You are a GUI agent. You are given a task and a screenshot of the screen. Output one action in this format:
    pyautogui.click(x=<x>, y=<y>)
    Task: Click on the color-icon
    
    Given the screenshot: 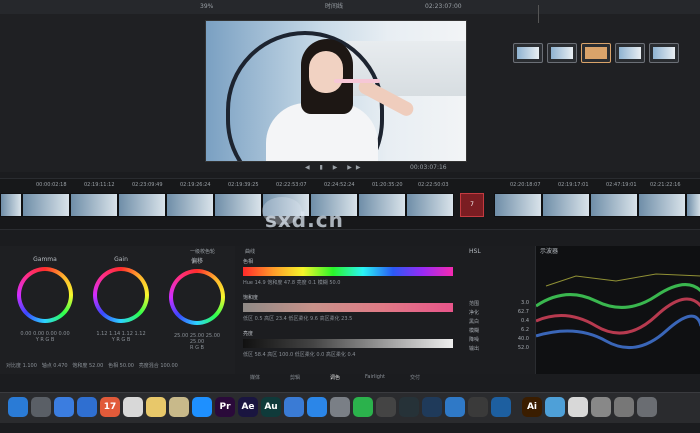 What is the action you would take?
    pyautogui.click(x=501, y=407)
    